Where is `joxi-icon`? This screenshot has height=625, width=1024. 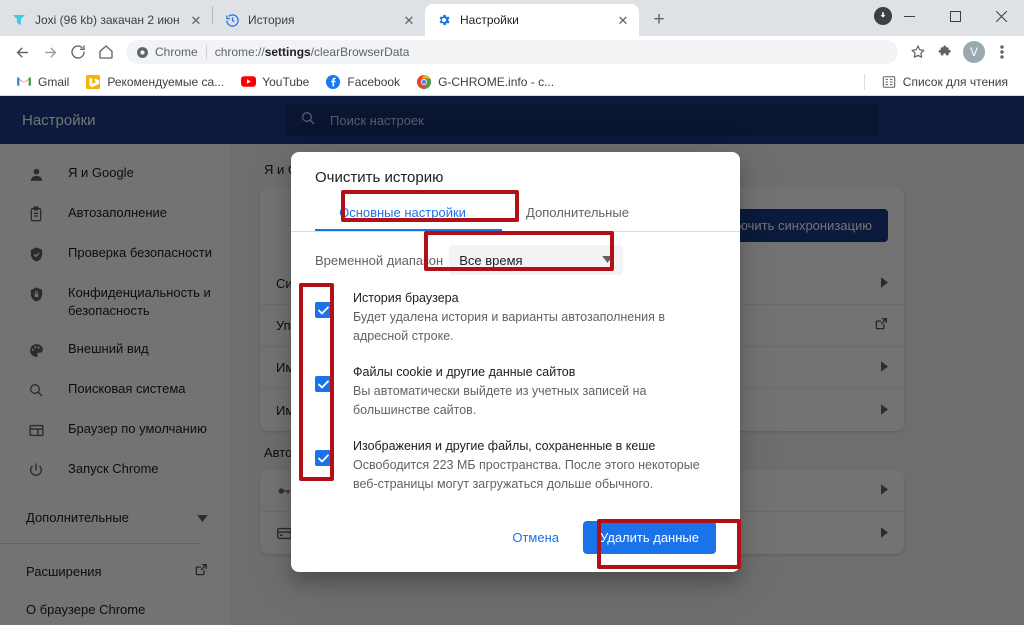
joxi-icon is located at coordinates (19, 20).